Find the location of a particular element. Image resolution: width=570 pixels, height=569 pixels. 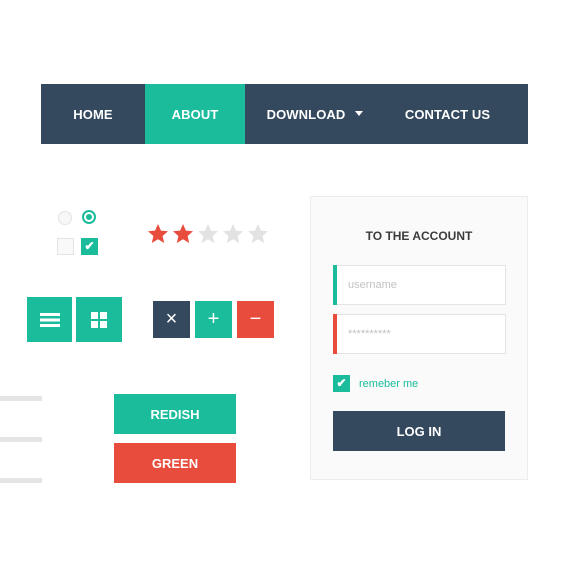

button-label: REDISH is located at coordinates (175, 414).